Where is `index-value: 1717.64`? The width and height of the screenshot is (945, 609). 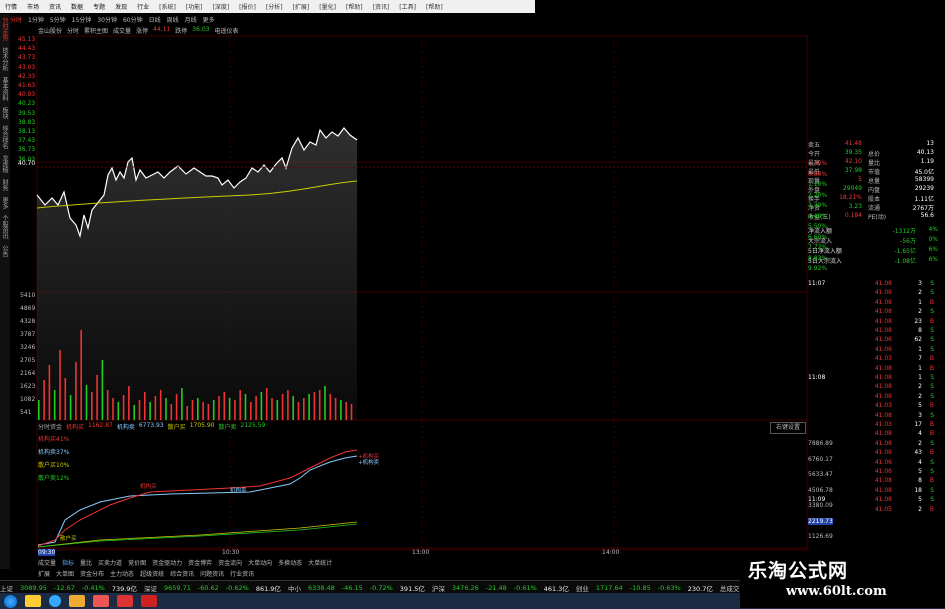 index-value: 1717.64 is located at coordinates (609, 587).